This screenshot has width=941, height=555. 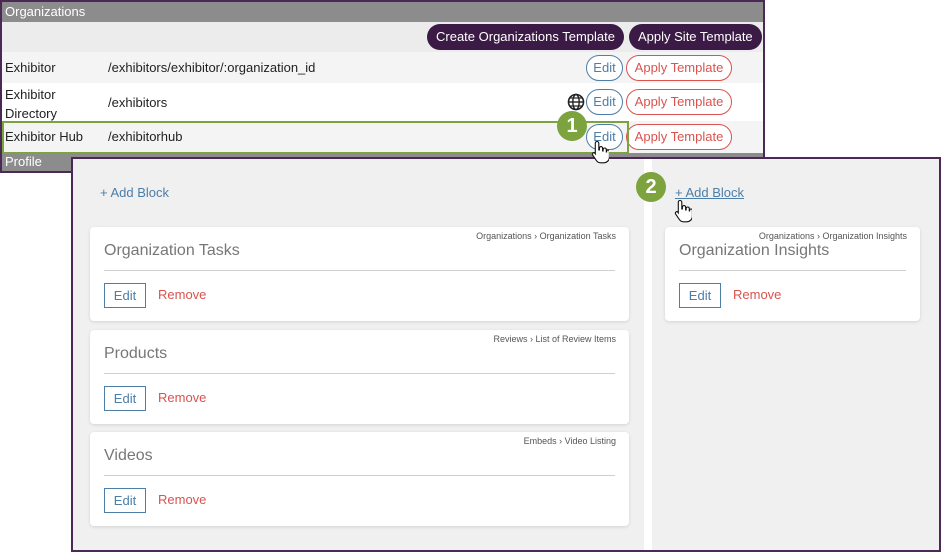 I want to click on block-breadcrumb: Embeds › Video Listing, so click(x=569, y=441).